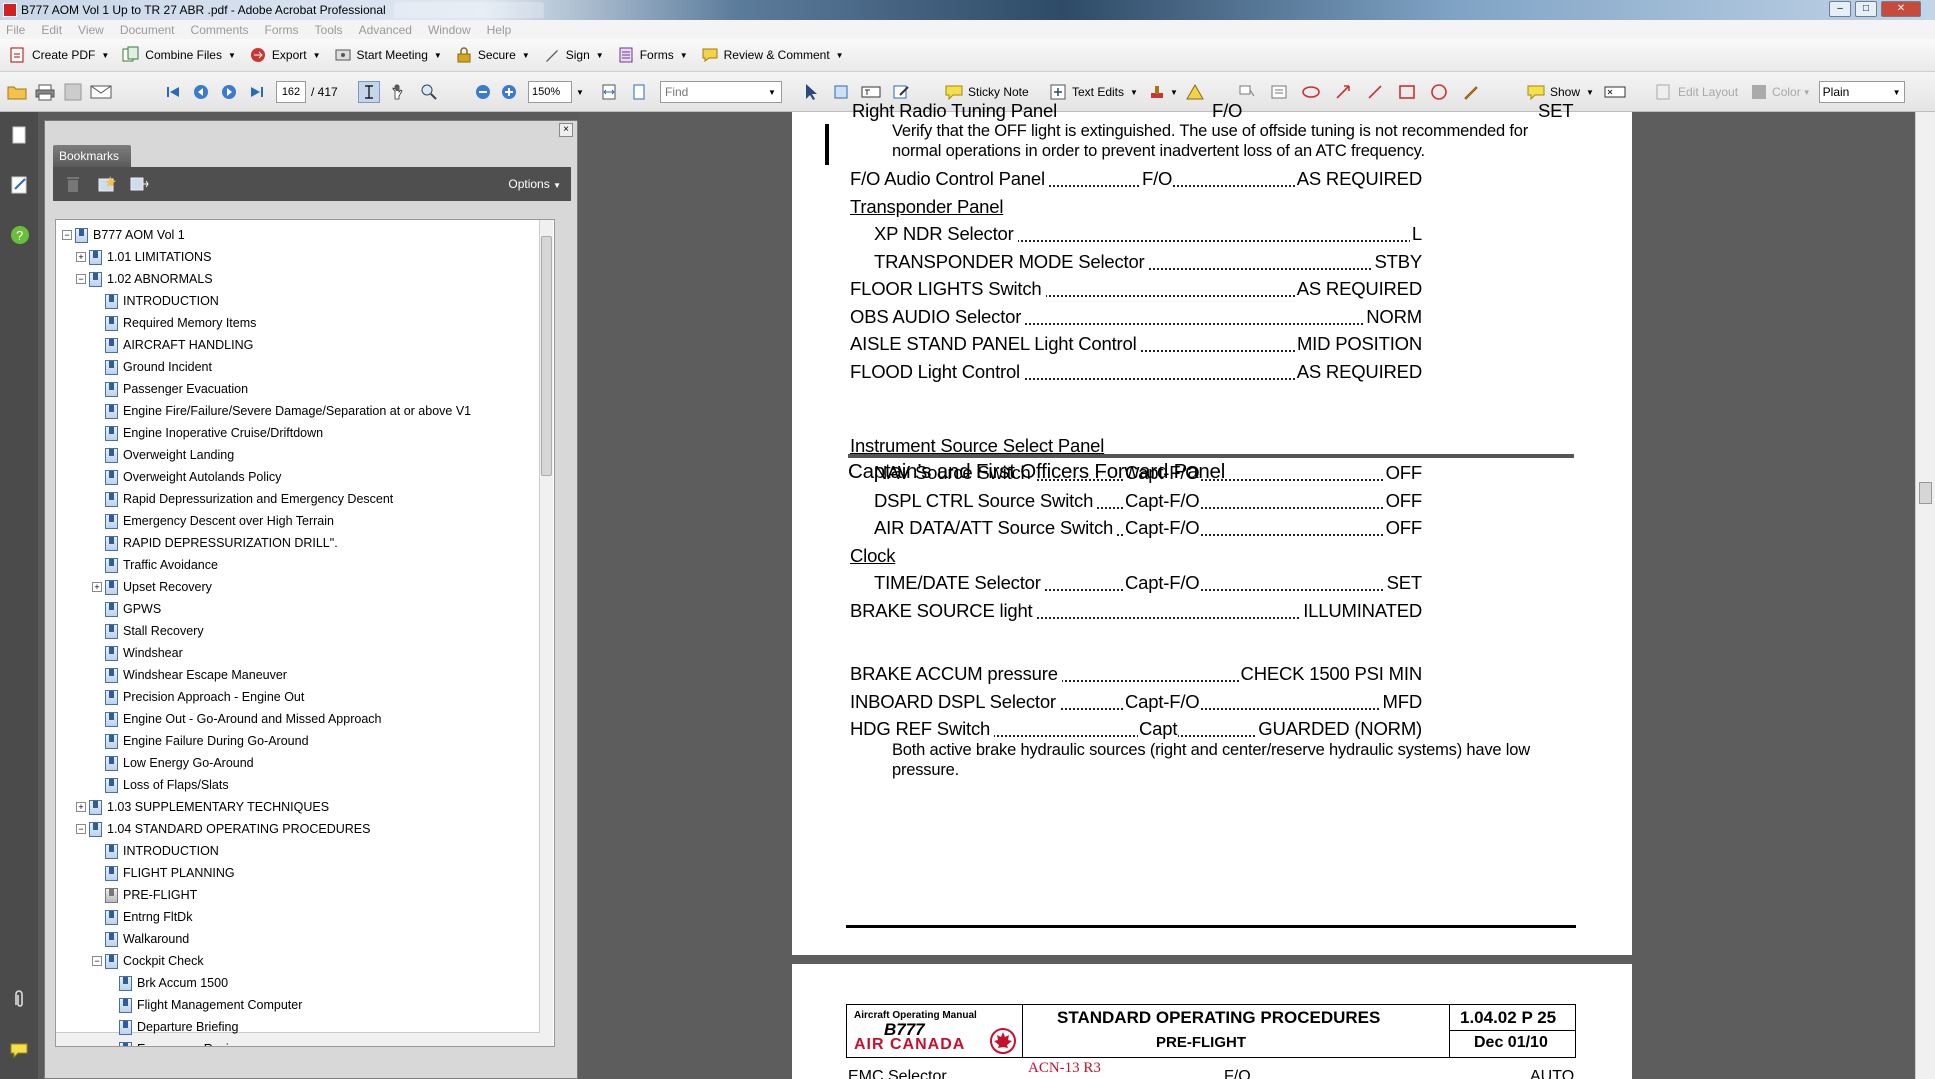 This screenshot has width=1935, height=1079. I want to click on open-folder-icon, so click(17, 92).